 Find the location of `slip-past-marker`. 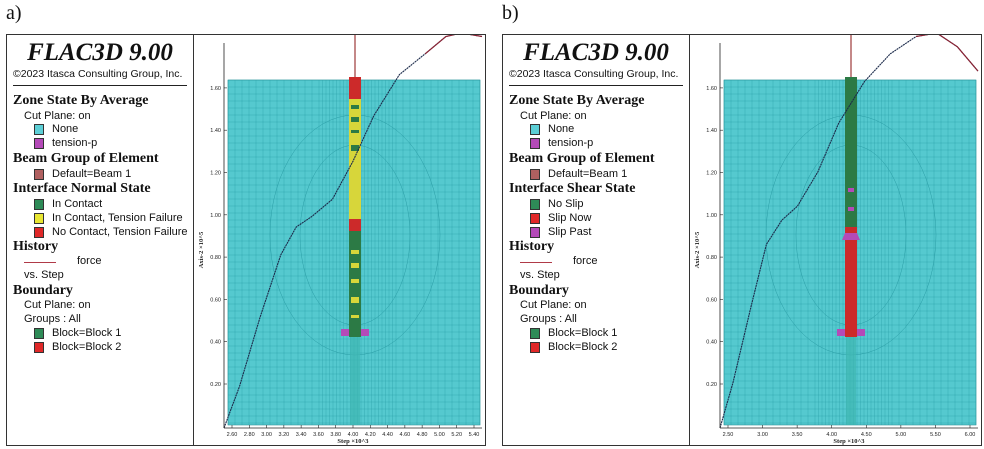

slip-past-marker is located at coordinates (851, 236).